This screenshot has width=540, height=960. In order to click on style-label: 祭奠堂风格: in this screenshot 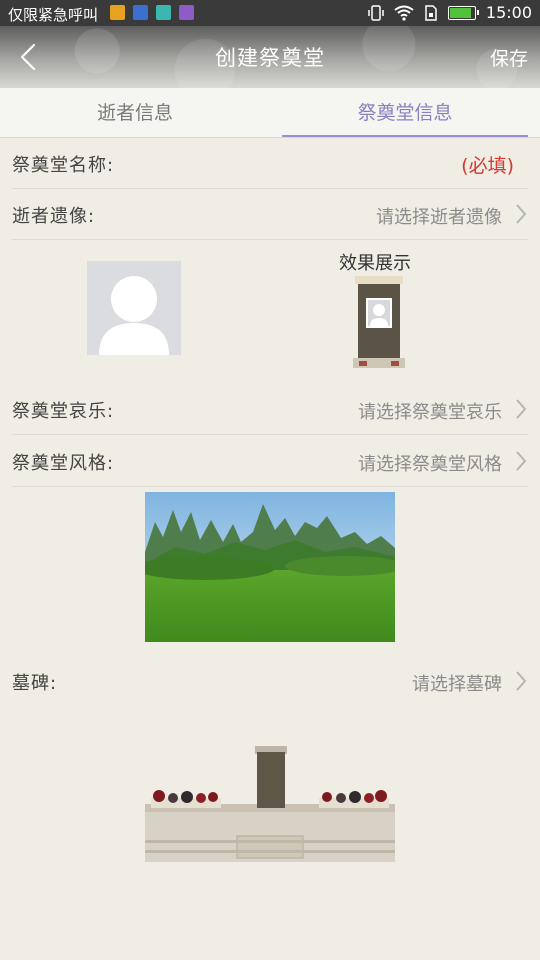, I will do `click(63, 463)`.